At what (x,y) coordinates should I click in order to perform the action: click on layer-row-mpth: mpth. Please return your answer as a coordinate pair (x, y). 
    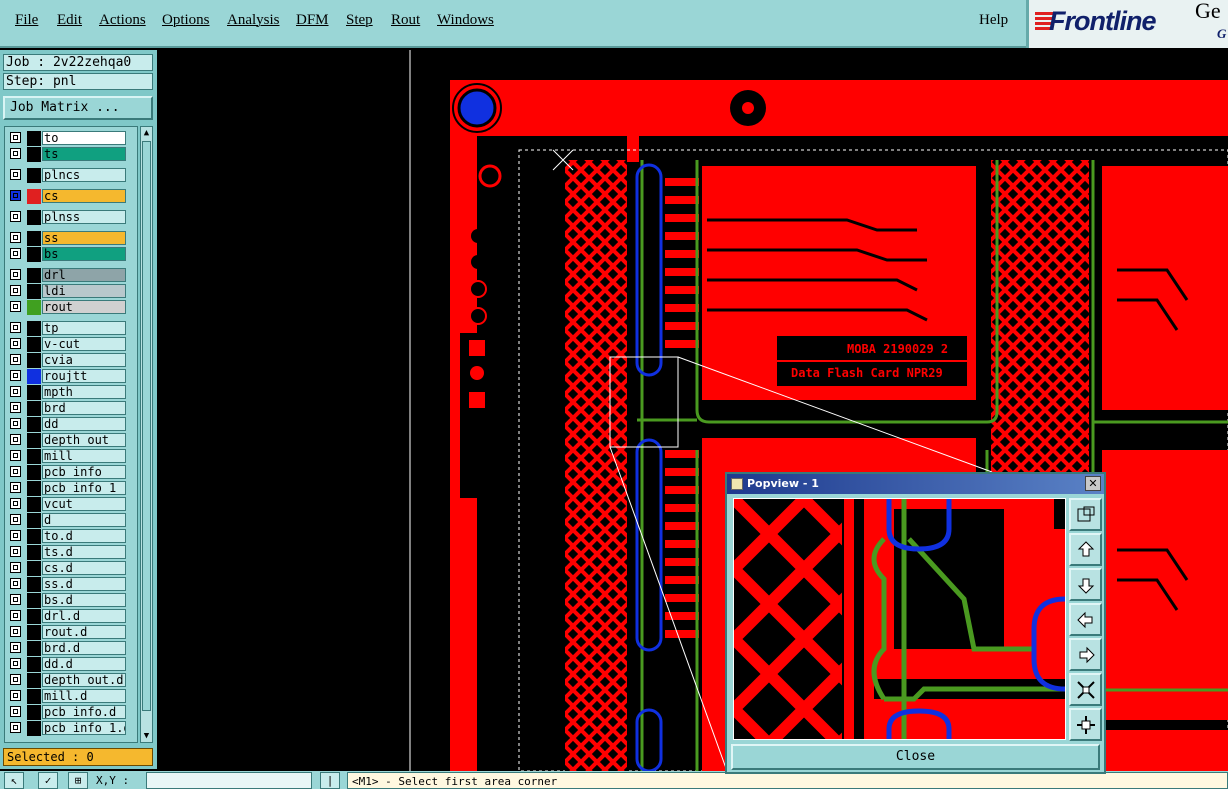
    Looking at the image, I should click on (68, 392).